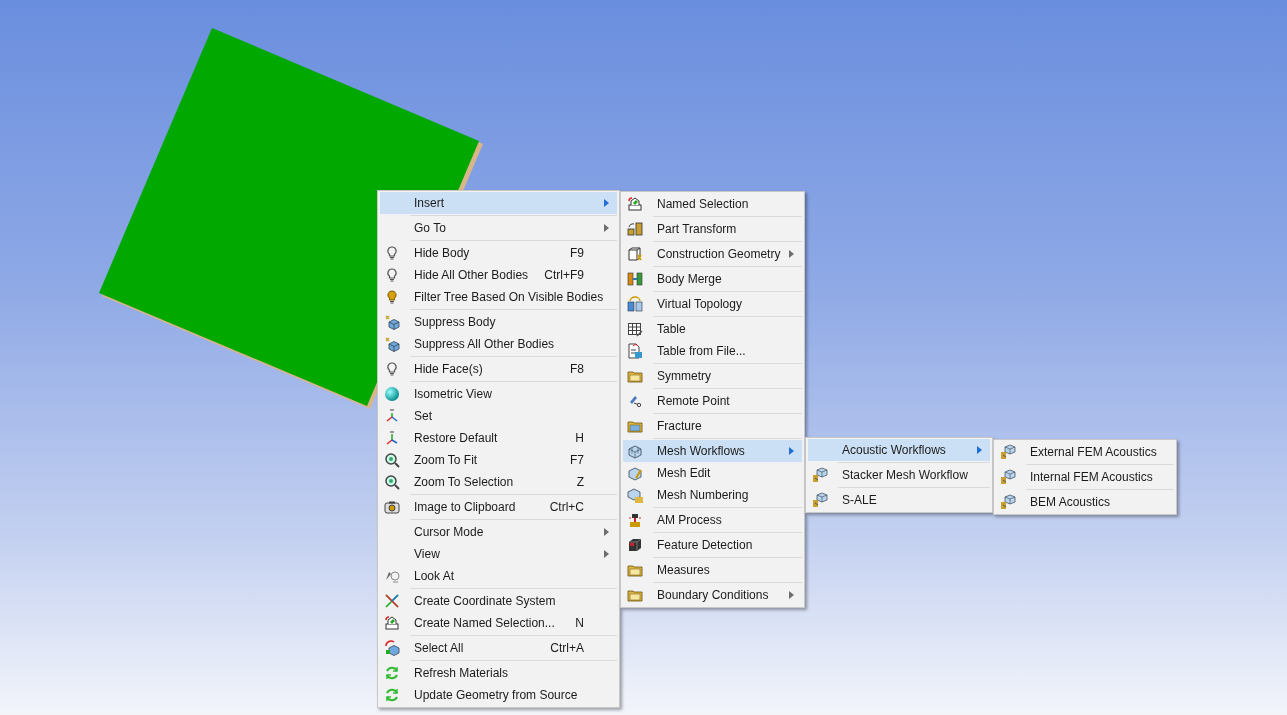  Describe the element at coordinates (392, 673) in the screenshot. I see `refresh-icon` at that location.